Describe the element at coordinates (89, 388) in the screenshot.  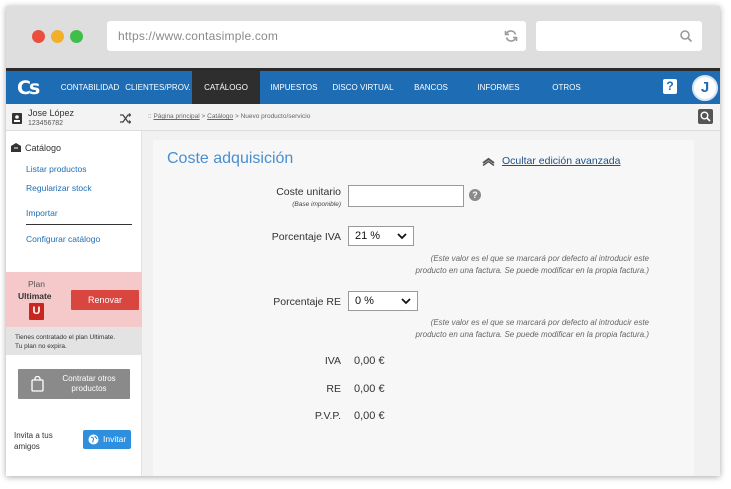
I see `contract-label-line-2: productos` at that location.